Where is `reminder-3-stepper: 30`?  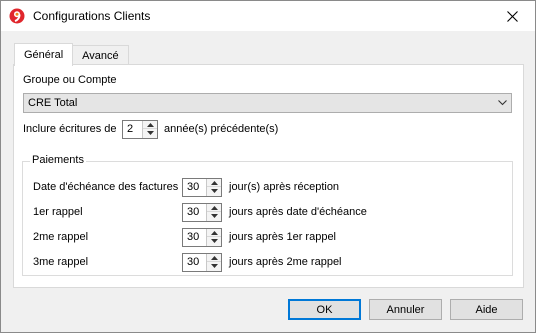 reminder-3-stepper: 30 is located at coordinates (202, 262).